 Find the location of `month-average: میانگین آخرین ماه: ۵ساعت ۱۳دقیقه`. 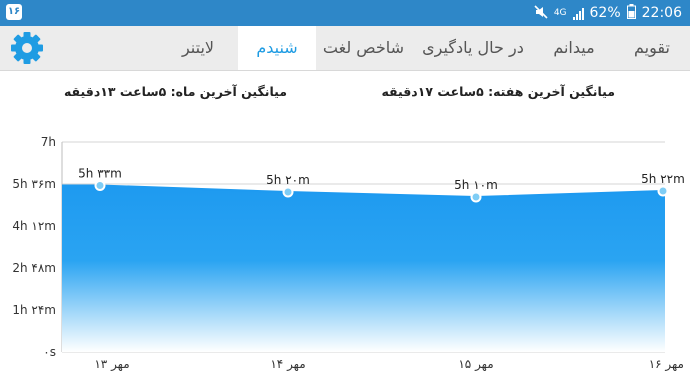

month-average: میانگین آخرین ماه: ۵ساعت ۱۳دقیقه is located at coordinates (175, 91).